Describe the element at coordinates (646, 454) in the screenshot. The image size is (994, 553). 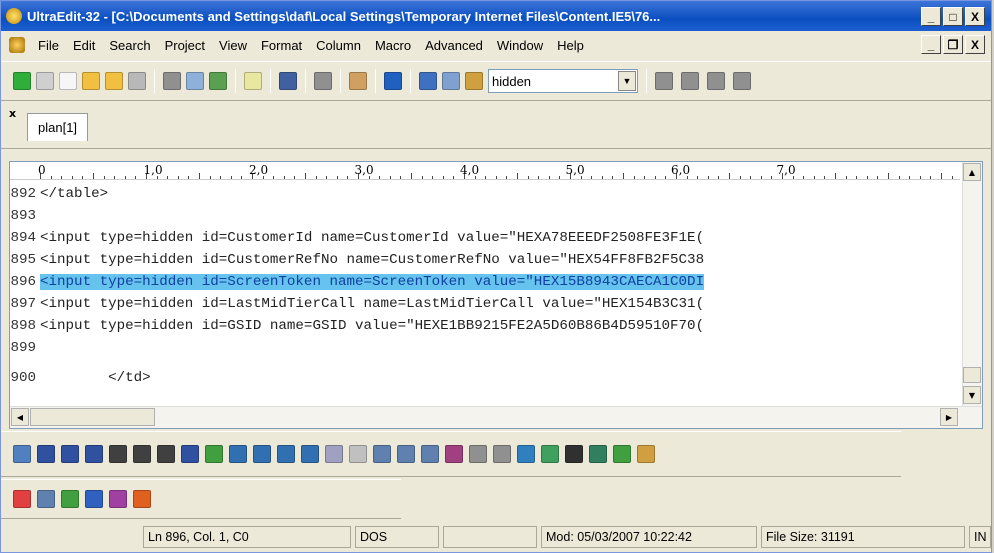
I see `lock-icon` at that location.